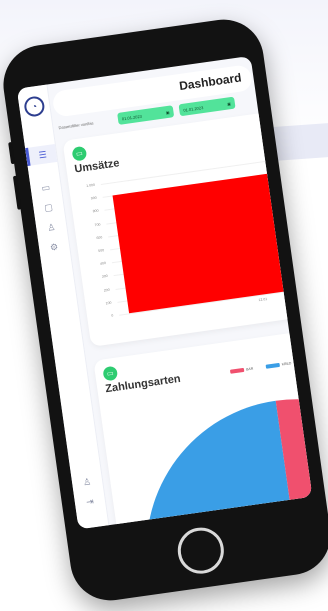 This screenshot has width=328, height=611. Describe the element at coordinates (105, 277) in the screenshot. I see `y-tick-label: 300` at that location.